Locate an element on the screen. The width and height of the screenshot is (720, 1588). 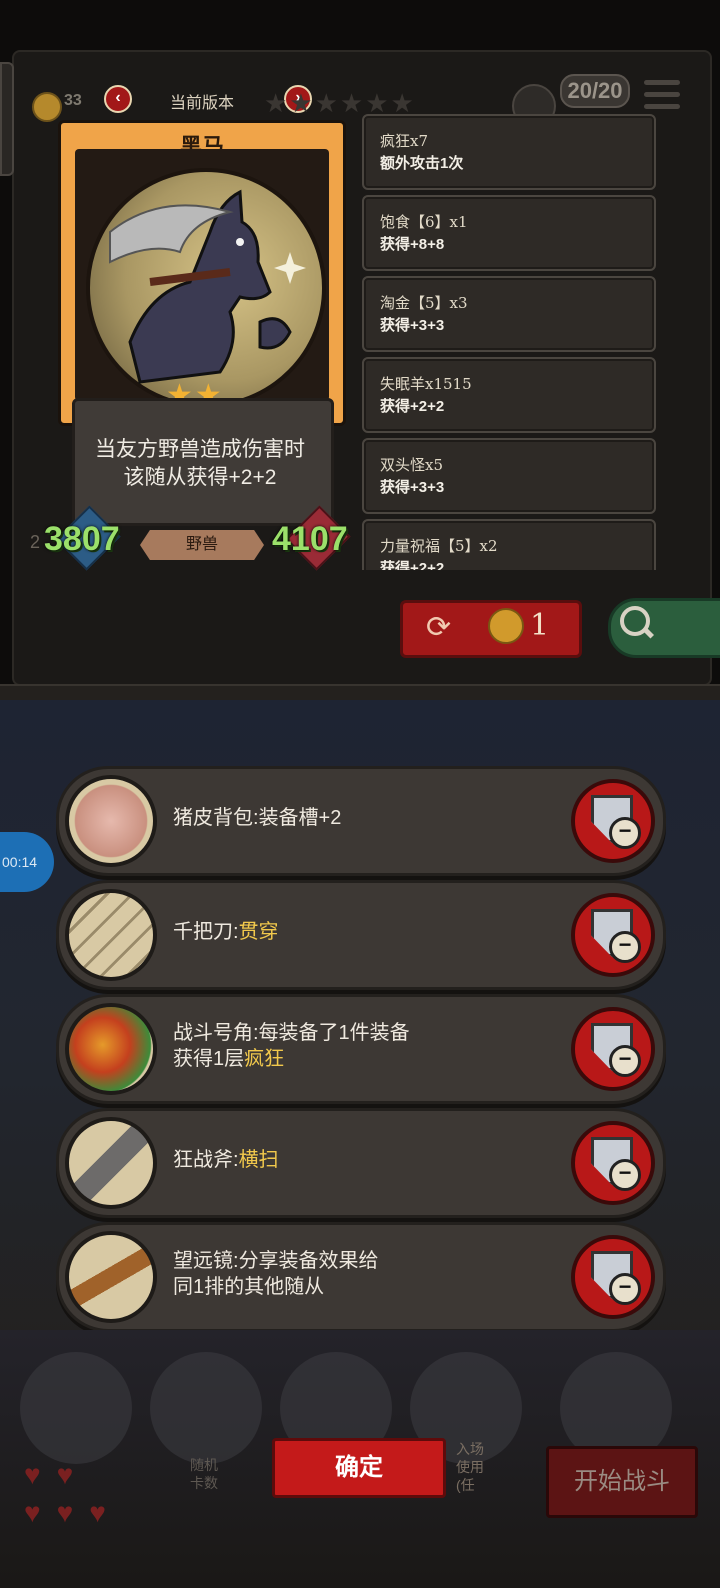
equipment-name: 猪皮背包: is located at coordinates (216, 818).